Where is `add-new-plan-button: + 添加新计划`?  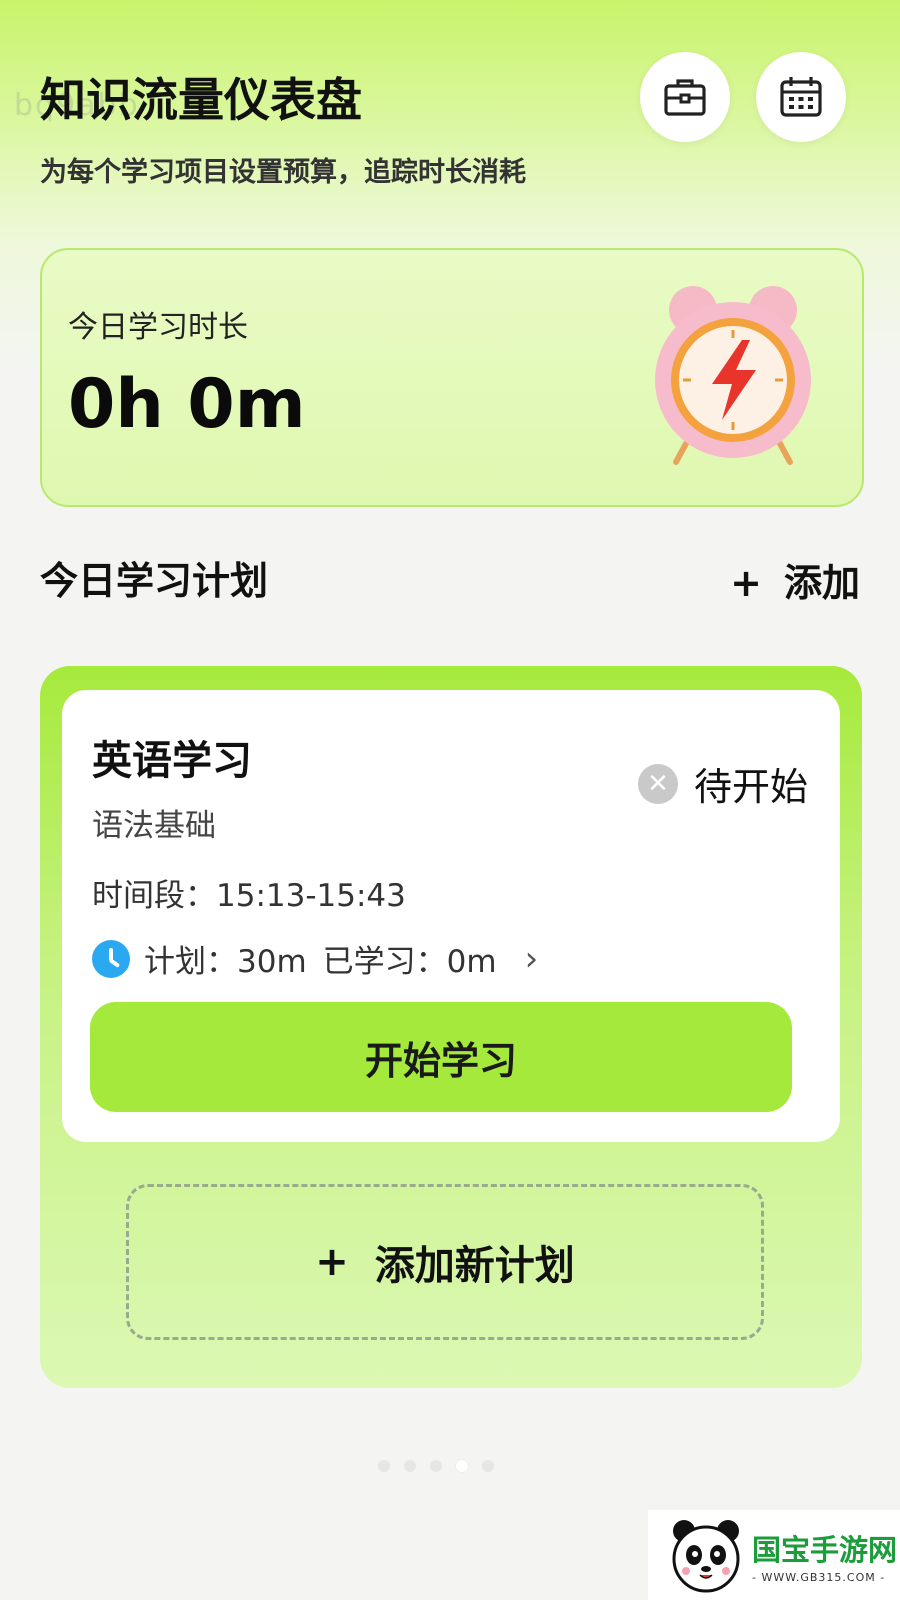
add-new-plan-button: + 添加新计划 is located at coordinates (445, 1262).